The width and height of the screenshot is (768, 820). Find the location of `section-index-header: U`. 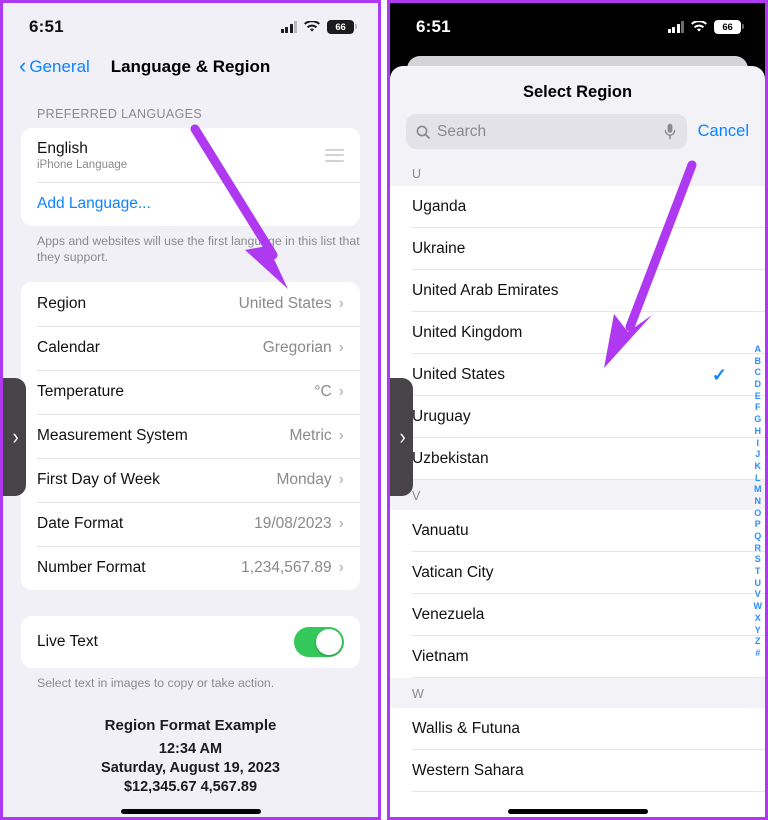

section-index-header: U is located at coordinates (577, 174).